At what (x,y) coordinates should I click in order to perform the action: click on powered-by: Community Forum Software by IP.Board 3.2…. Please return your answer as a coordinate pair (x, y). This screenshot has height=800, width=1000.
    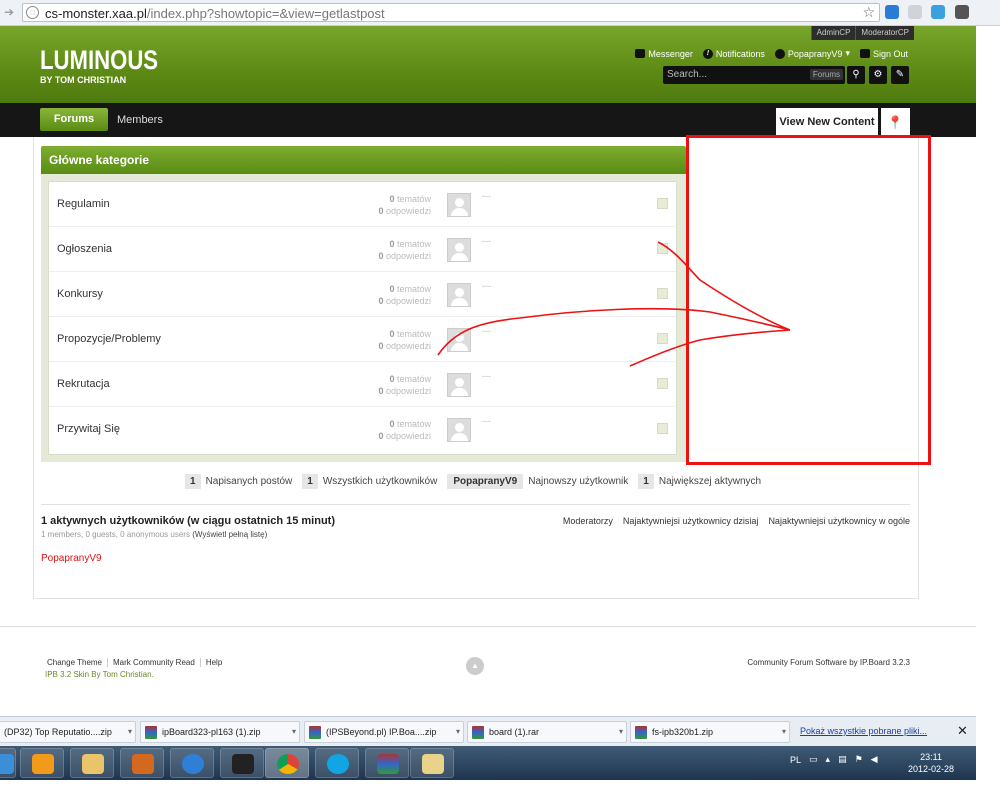
    Looking at the image, I should click on (828, 662).